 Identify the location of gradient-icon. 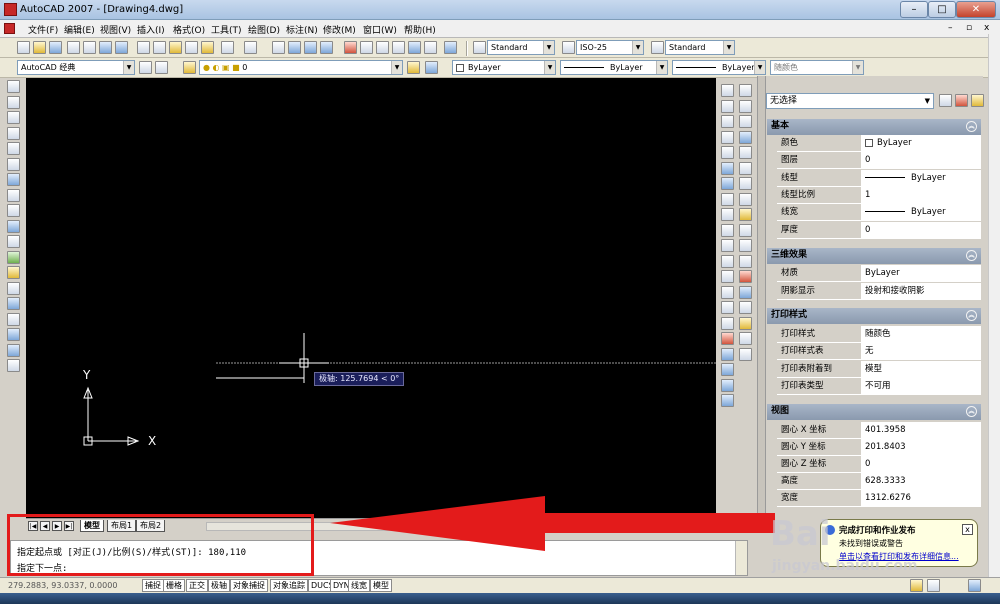
(13, 319).